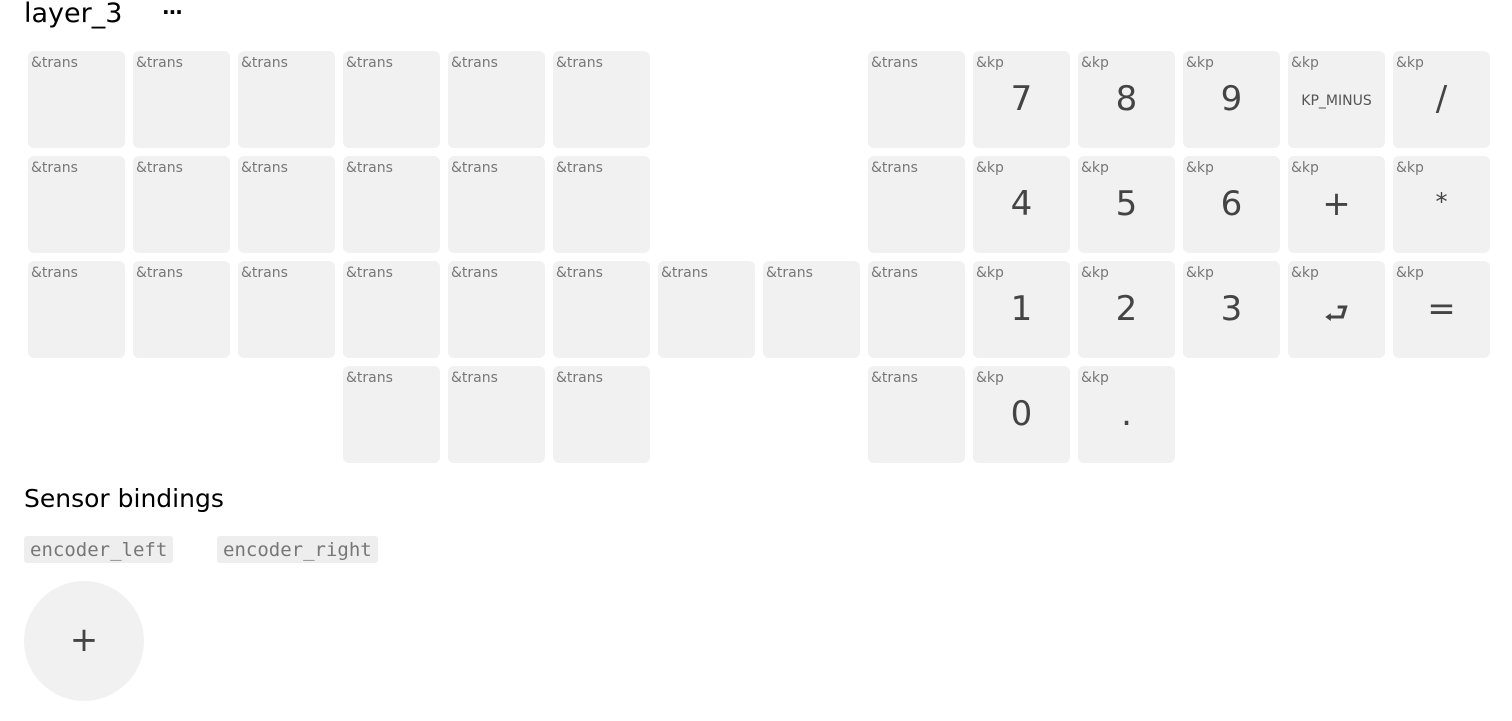  Describe the element at coordinates (1021, 204) in the screenshot. I see `key: &kp 4` at that location.